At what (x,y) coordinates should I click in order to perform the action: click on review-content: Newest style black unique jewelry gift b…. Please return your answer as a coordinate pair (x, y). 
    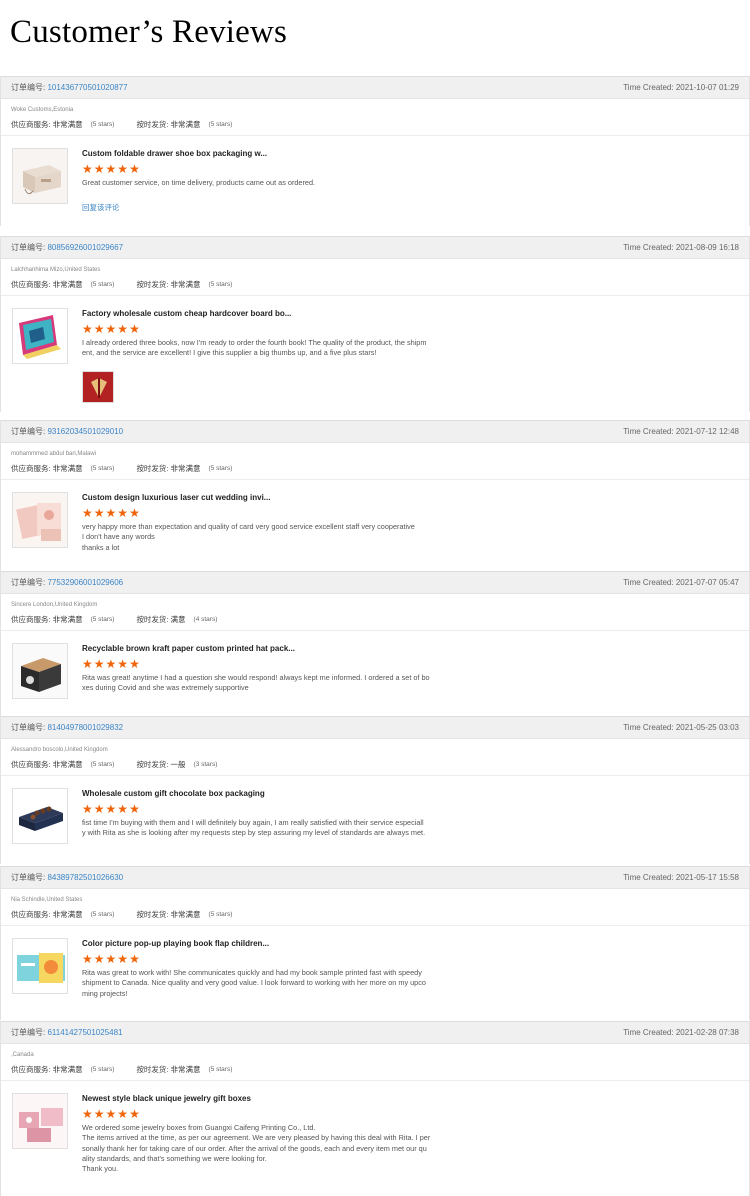
    Looking at the image, I should click on (410, 1132).